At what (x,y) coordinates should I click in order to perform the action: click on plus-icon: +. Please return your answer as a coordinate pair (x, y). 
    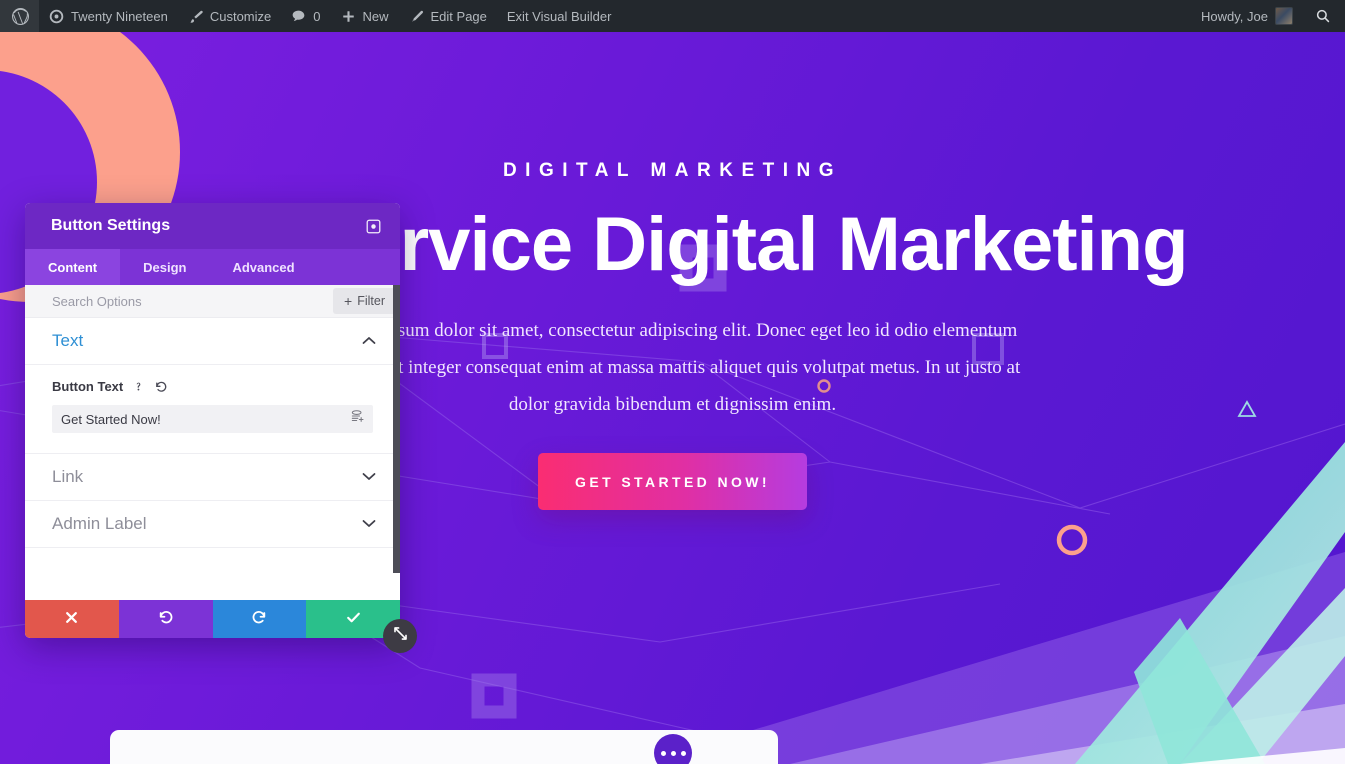
    Looking at the image, I should click on (348, 301).